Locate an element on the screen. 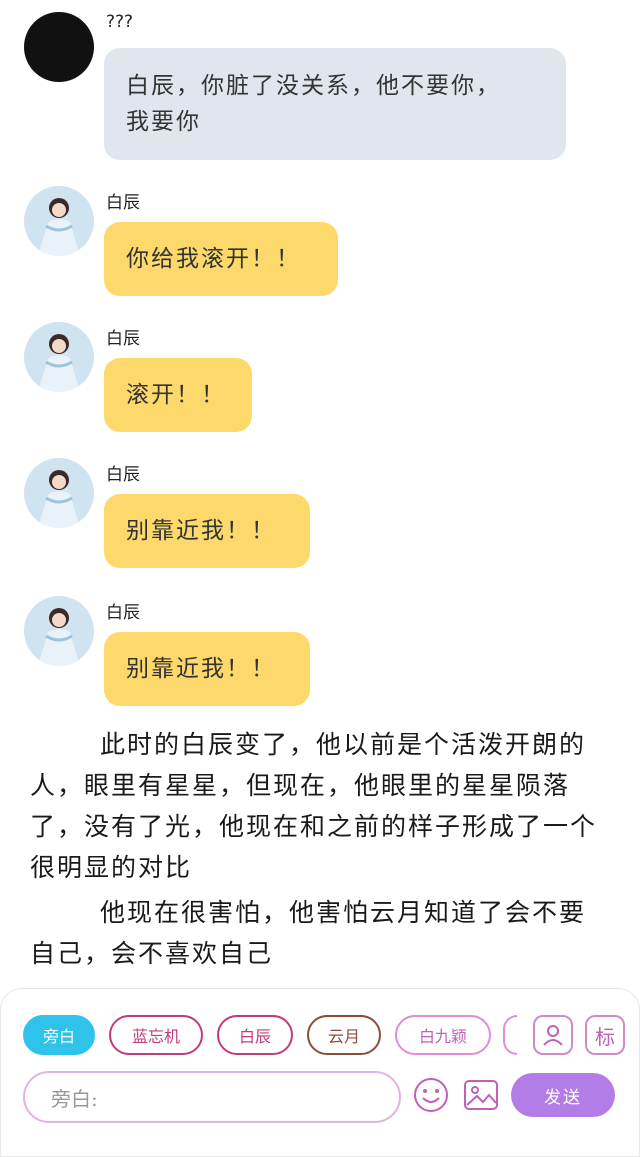 Image resolution: width=640 pixels, height=1157 pixels. tag-button: 标 is located at coordinates (605, 1035).